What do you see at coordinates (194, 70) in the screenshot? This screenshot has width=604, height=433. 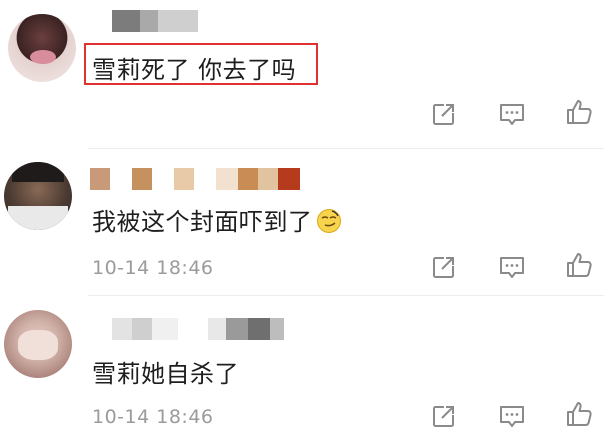 I see `comment-text: 雪莉死了 你去了吗` at bounding box center [194, 70].